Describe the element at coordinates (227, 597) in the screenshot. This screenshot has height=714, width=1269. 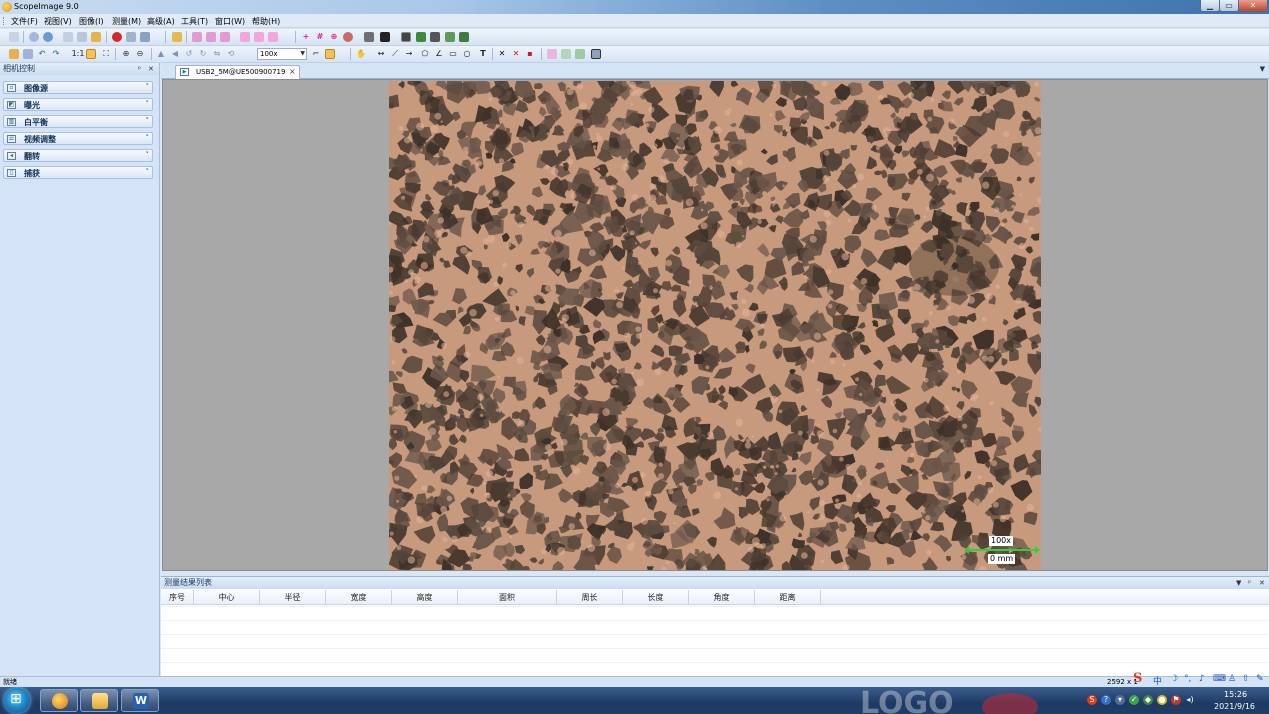
I see `column-header: 中心` at that location.